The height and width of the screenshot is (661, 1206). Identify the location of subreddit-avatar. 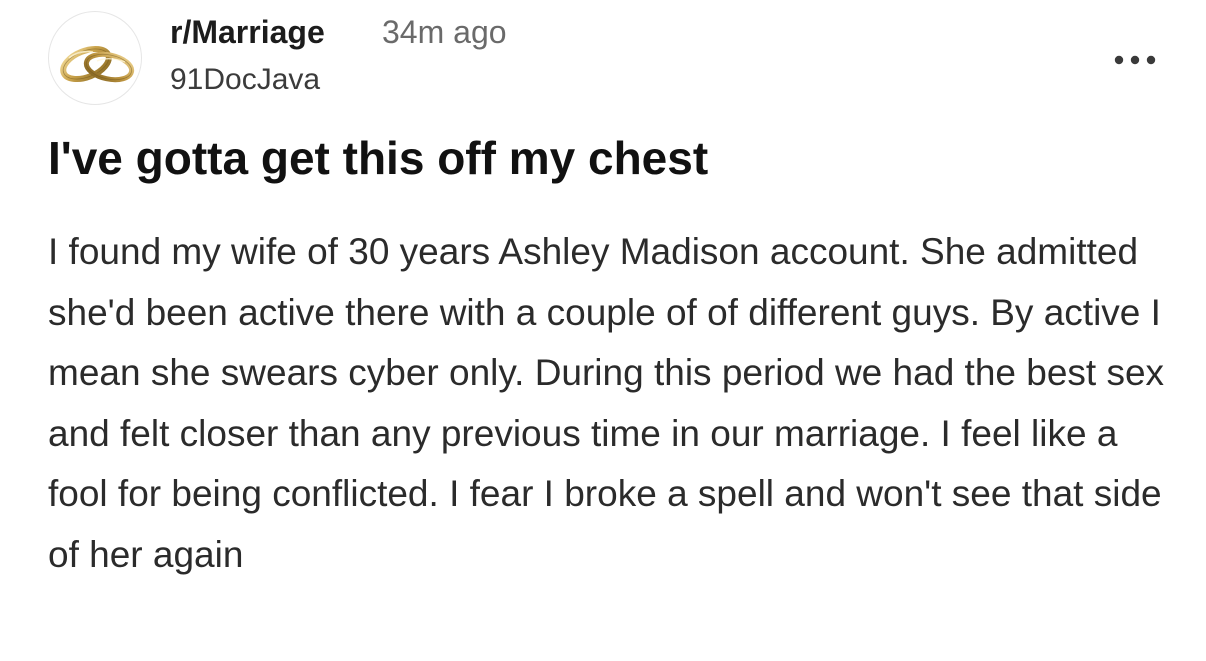
(95, 58).